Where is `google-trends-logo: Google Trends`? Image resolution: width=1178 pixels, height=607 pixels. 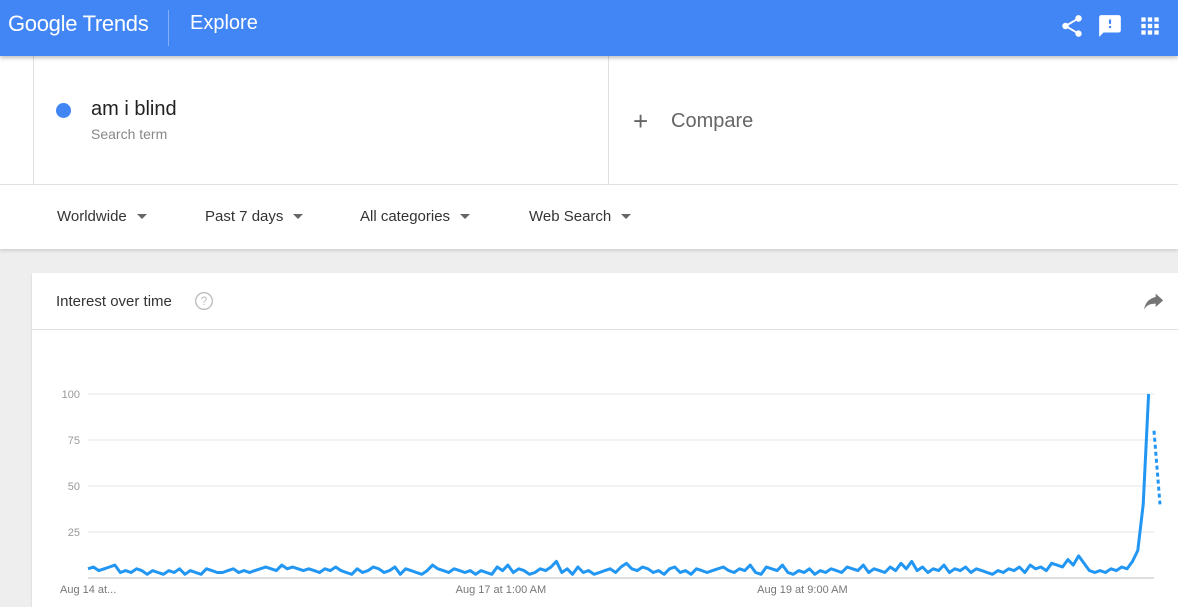
google-trends-logo: Google Trends is located at coordinates (78, 24).